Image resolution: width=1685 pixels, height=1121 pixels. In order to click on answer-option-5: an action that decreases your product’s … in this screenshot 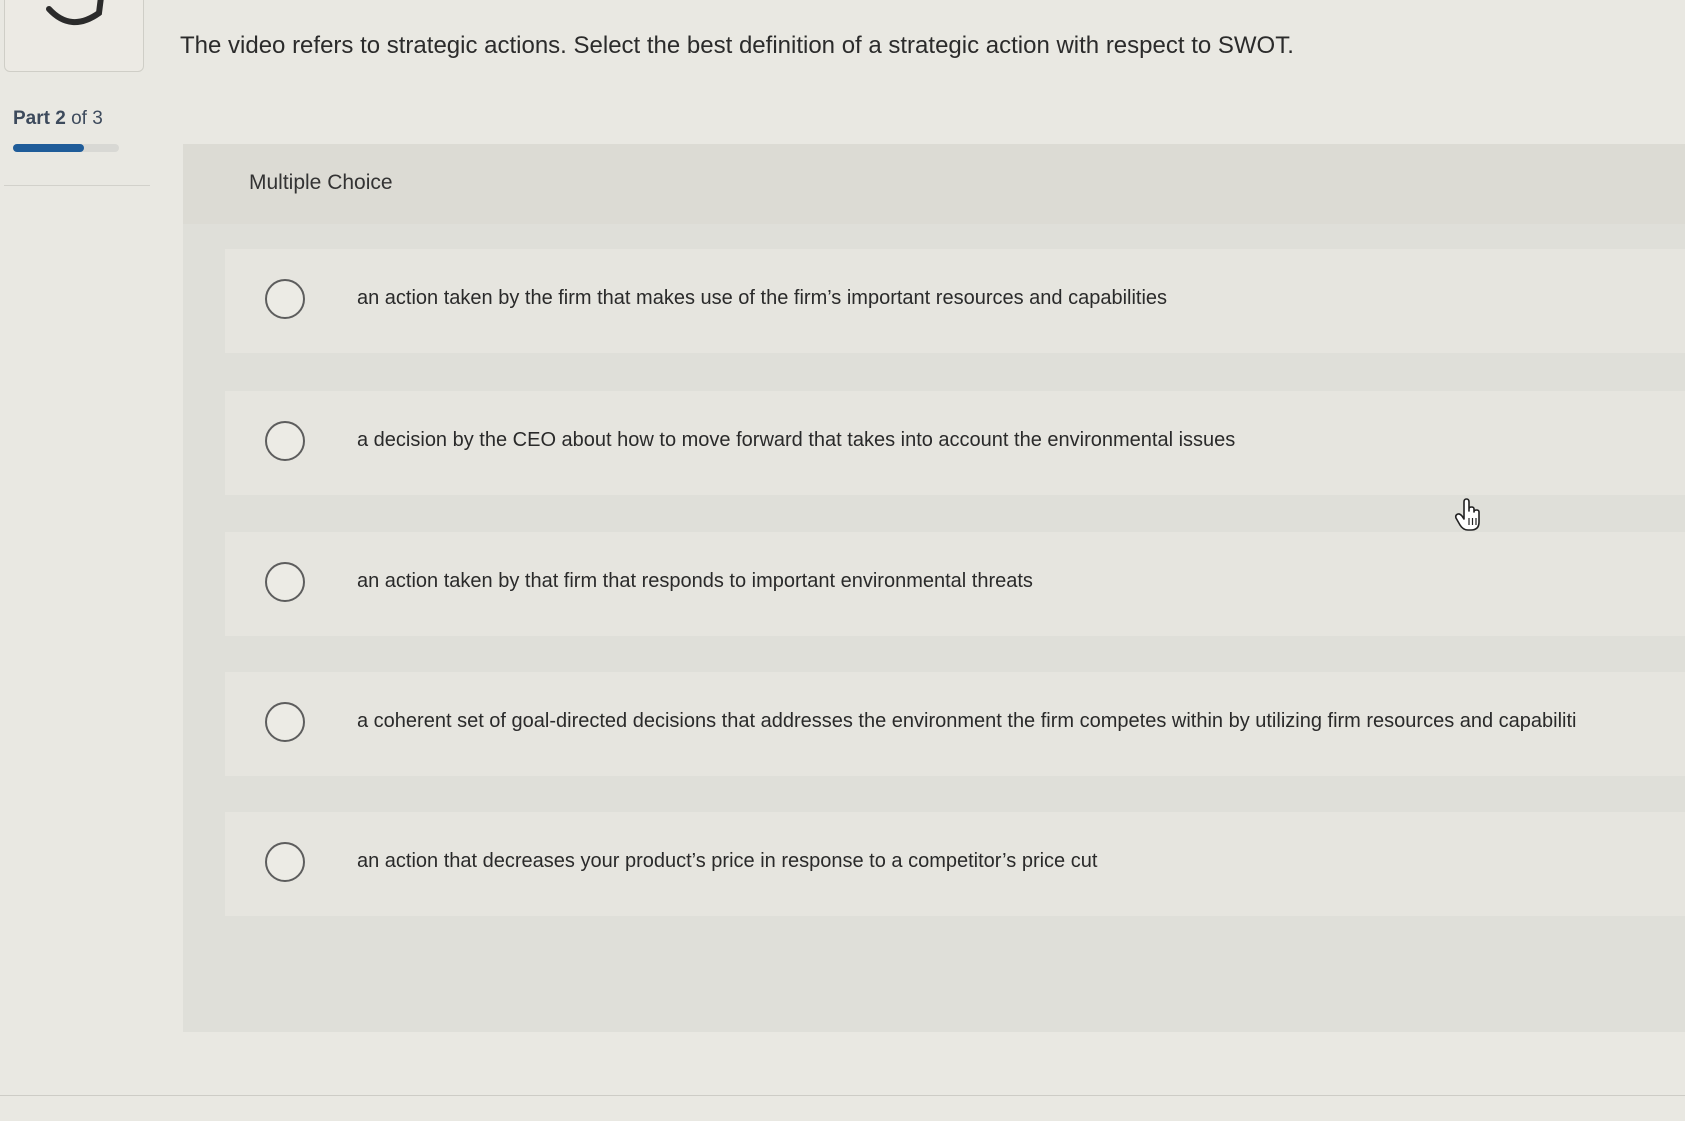, I will do `click(955, 864)`.